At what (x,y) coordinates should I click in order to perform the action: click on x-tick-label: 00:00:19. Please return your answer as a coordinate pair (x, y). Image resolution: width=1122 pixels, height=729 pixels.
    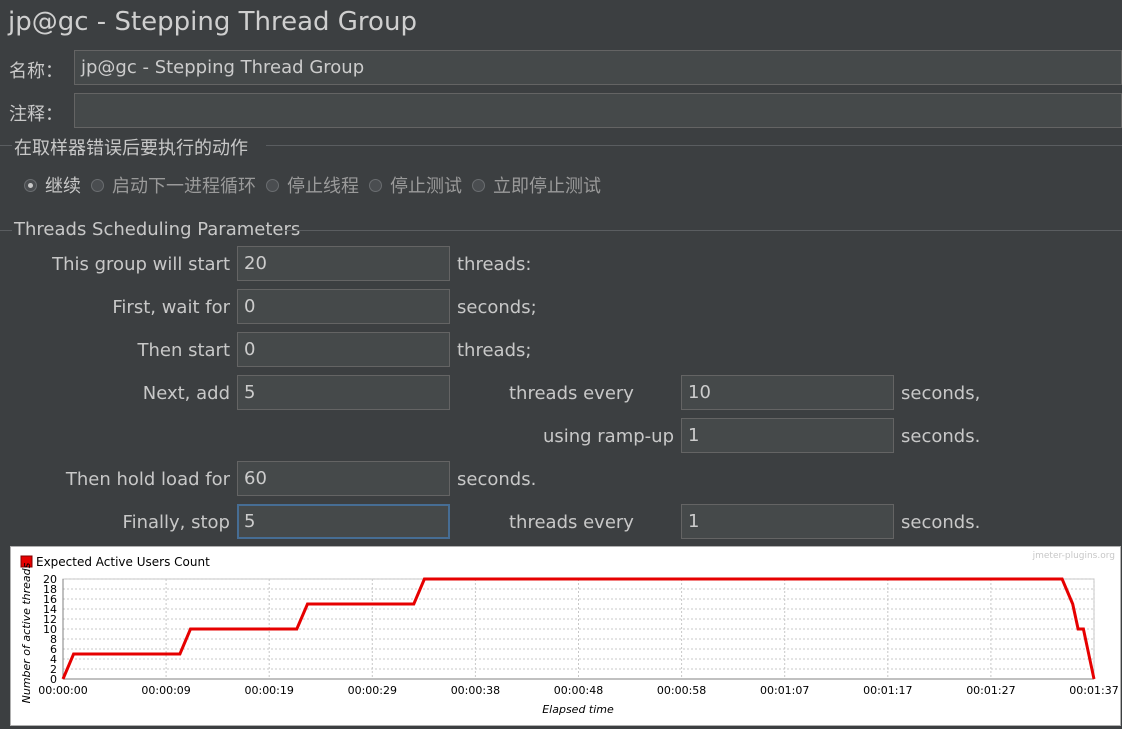
    Looking at the image, I should click on (268, 690).